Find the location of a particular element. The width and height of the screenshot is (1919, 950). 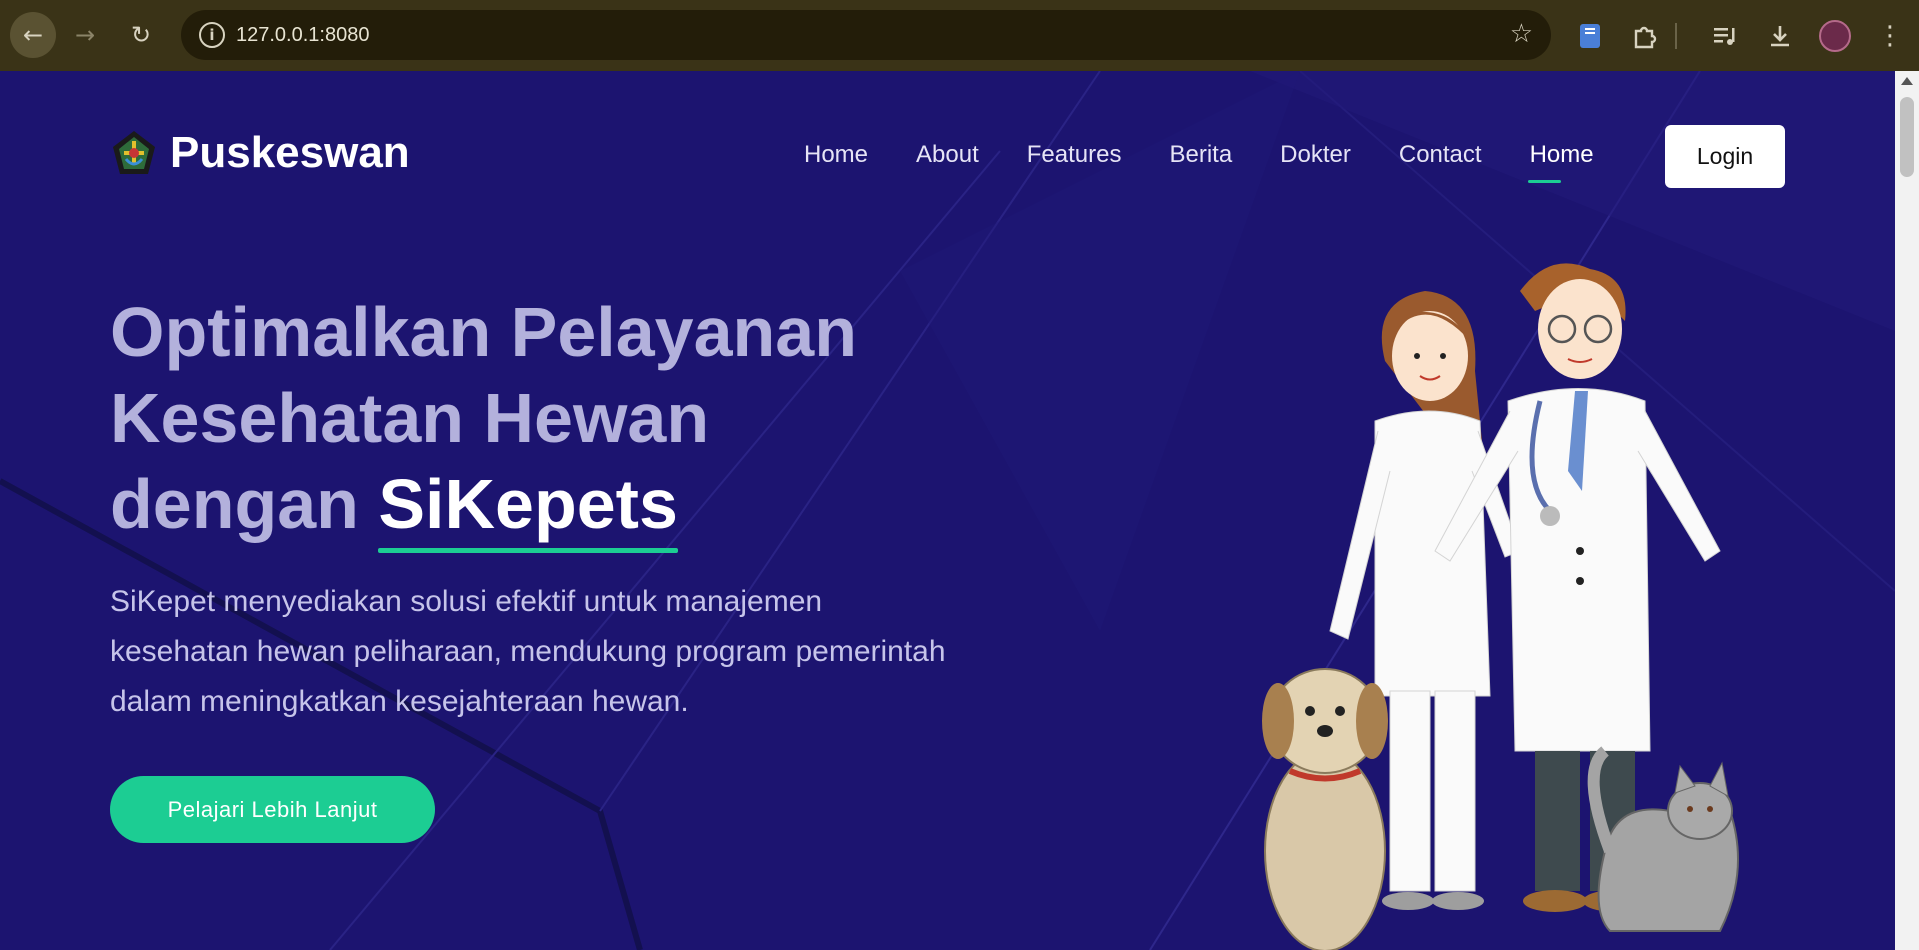

forward-arrow-icon: → is located at coordinates (85, 35).